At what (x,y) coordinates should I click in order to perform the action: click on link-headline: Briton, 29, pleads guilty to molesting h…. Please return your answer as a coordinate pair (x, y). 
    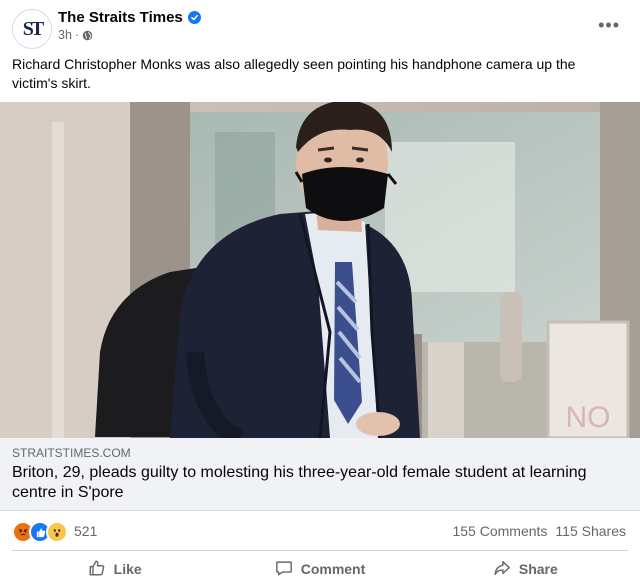
    Looking at the image, I should click on (317, 483).